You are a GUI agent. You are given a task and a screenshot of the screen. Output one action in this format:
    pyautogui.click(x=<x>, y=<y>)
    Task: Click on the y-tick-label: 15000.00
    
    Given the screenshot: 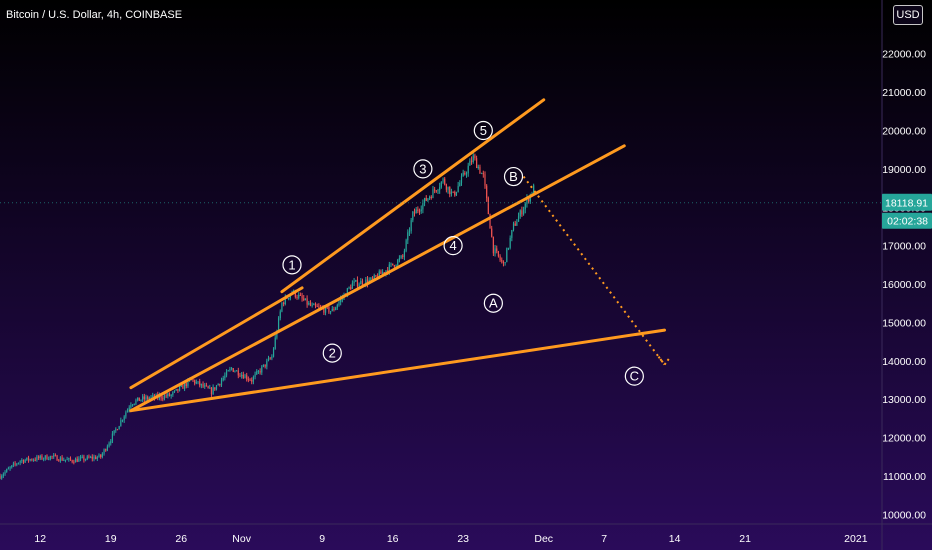 What is the action you would take?
    pyautogui.click(x=904, y=323)
    